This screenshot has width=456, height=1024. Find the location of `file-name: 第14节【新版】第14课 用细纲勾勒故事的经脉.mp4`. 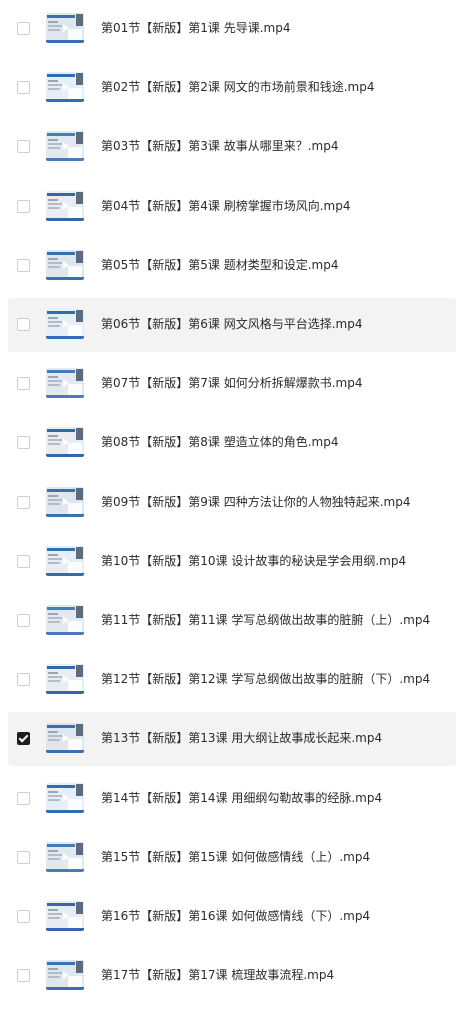

file-name: 第14节【新版】第14课 用细纲勾勒故事的经脉.mp4 is located at coordinates (241, 798).